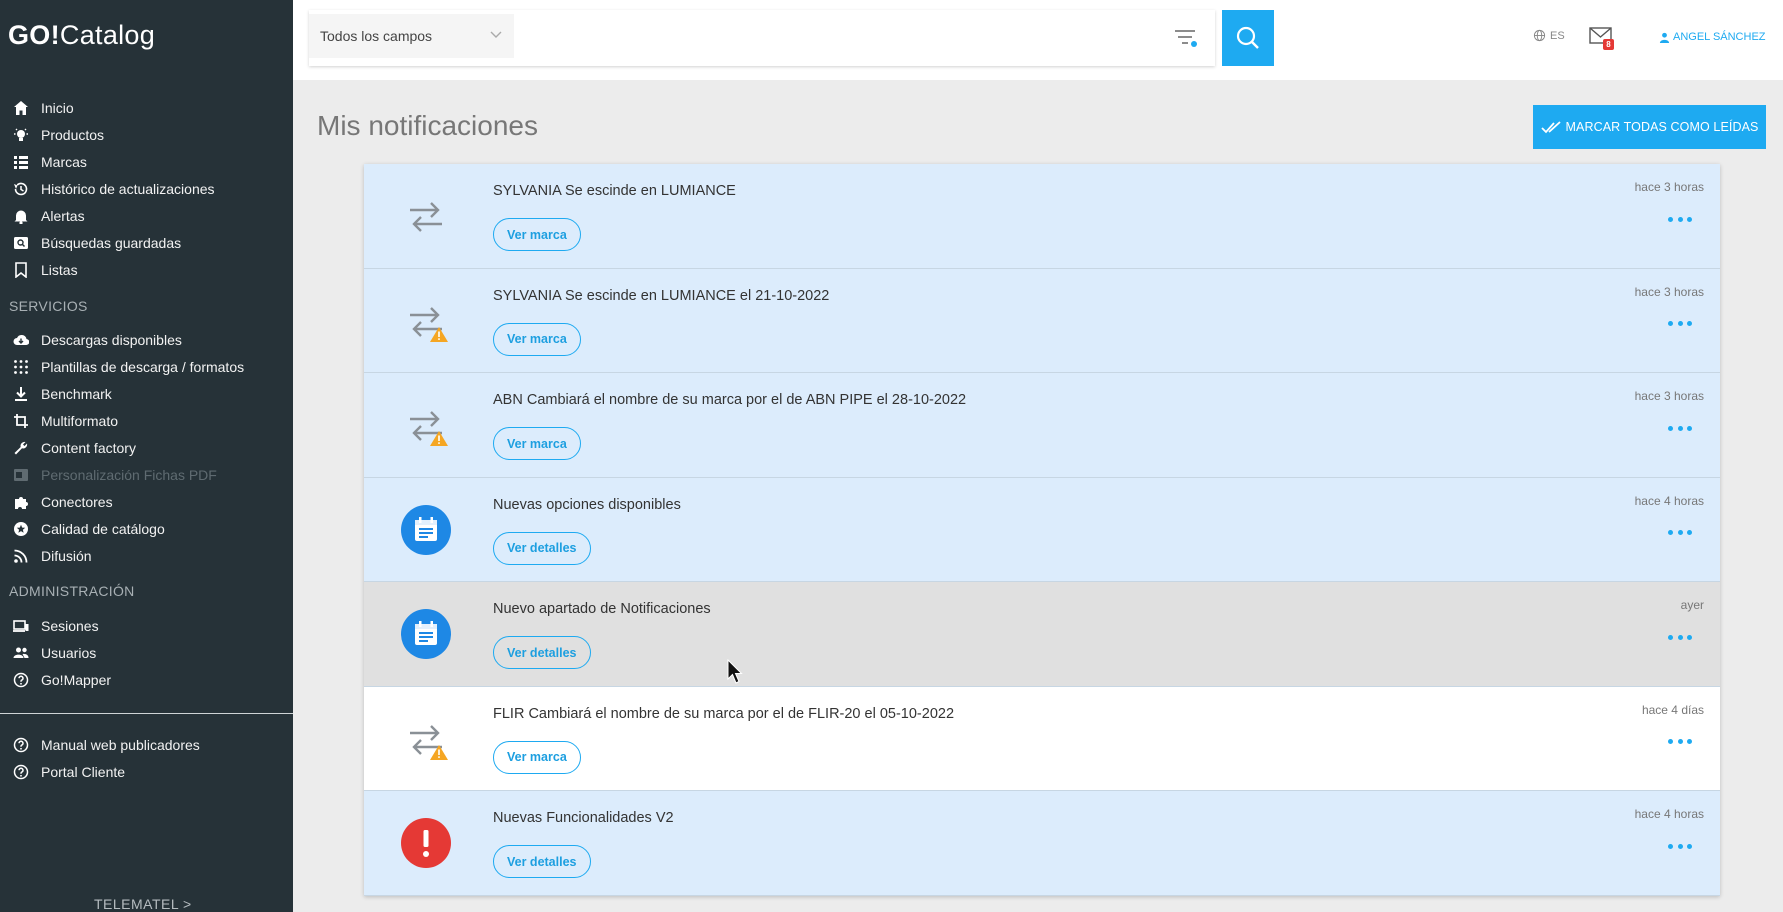 This screenshot has height=912, width=1783. I want to click on sidebar-item-label: Descargas disponibles, so click(111, 340).